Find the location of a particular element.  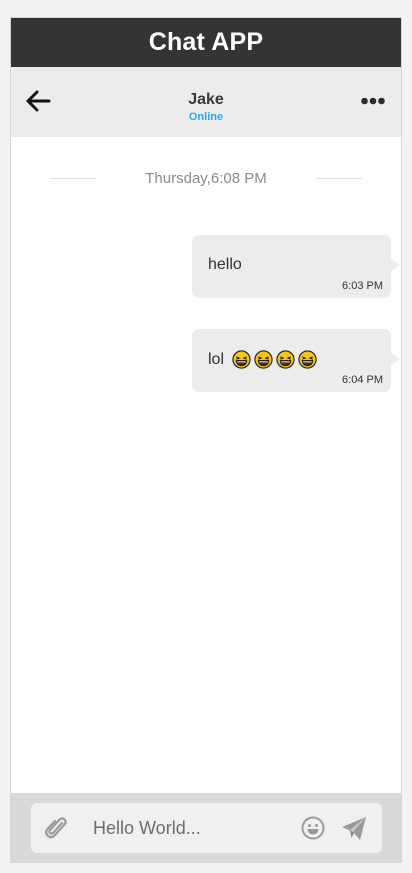

contact-info: Jake Online is located at coordinates (206, 107).